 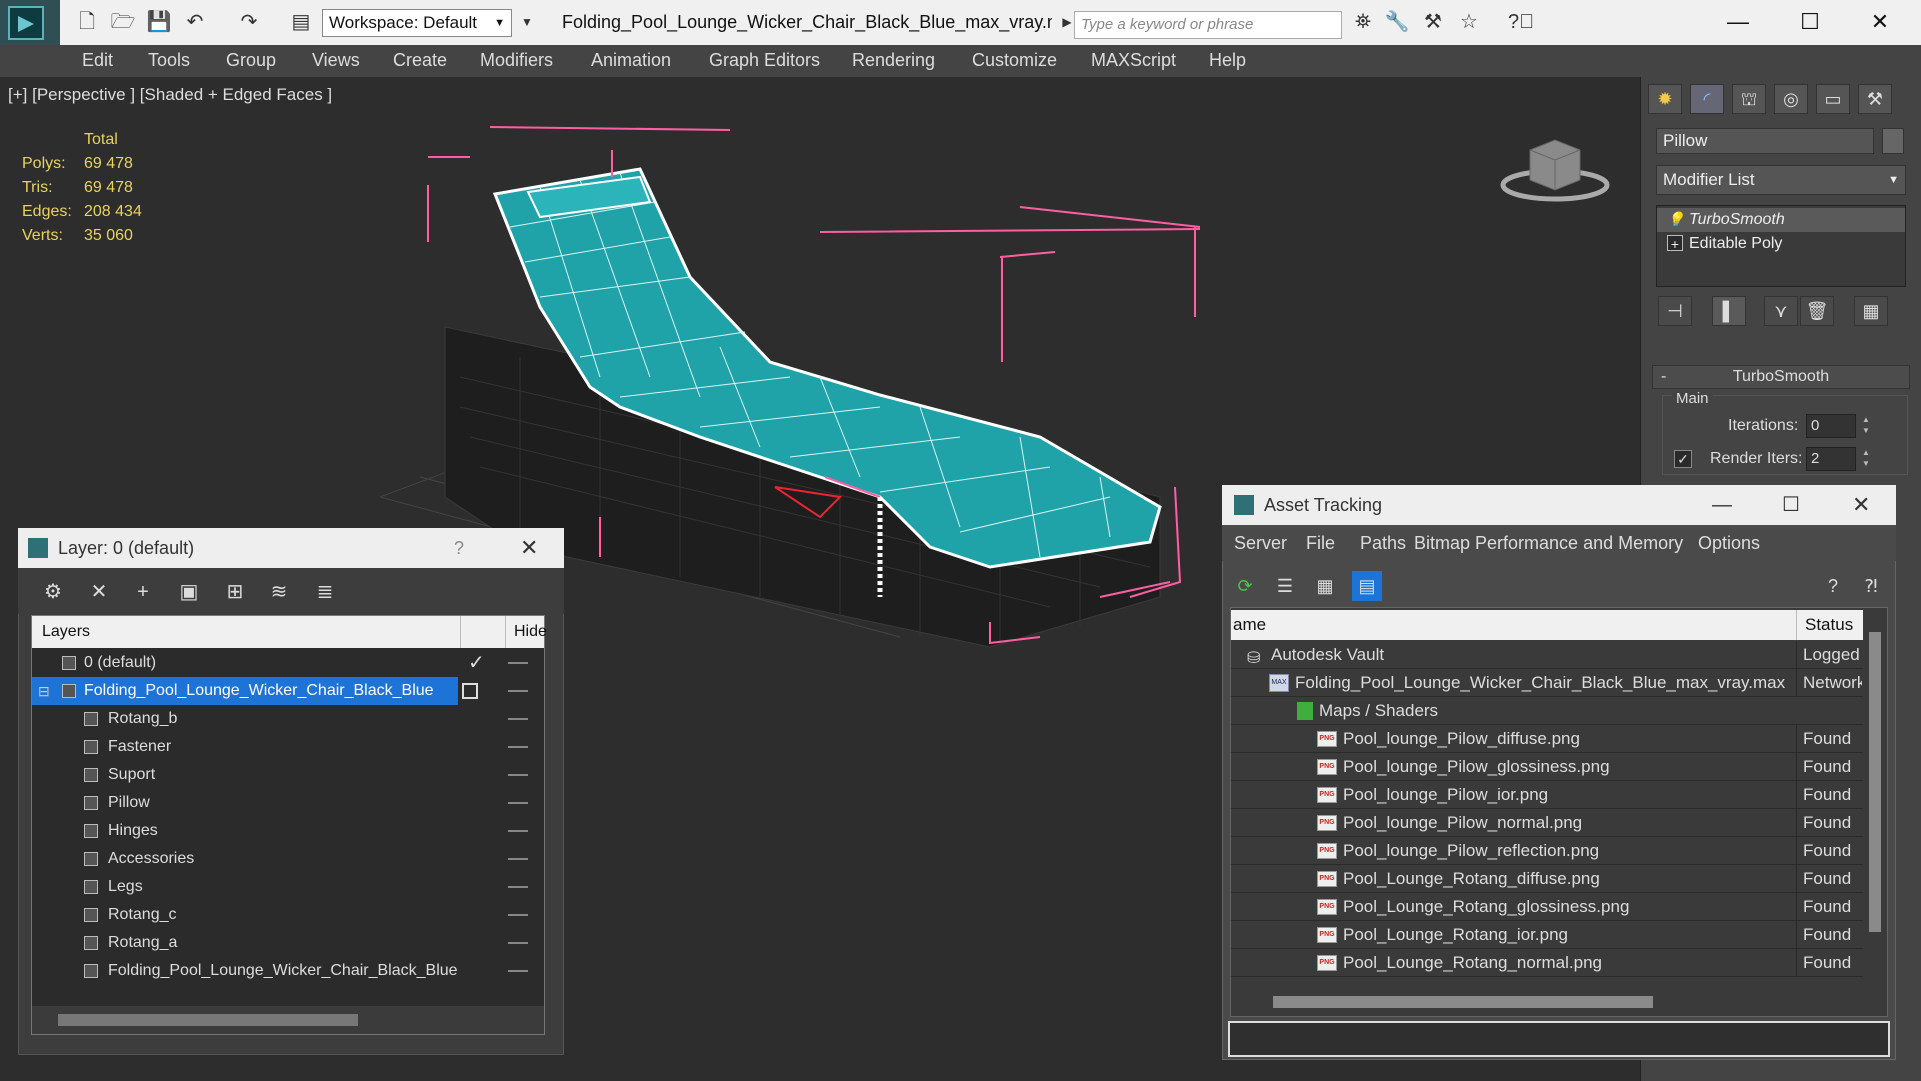 I want to click on menu-modifiers: Modifiers, so click(x=516, y=60).